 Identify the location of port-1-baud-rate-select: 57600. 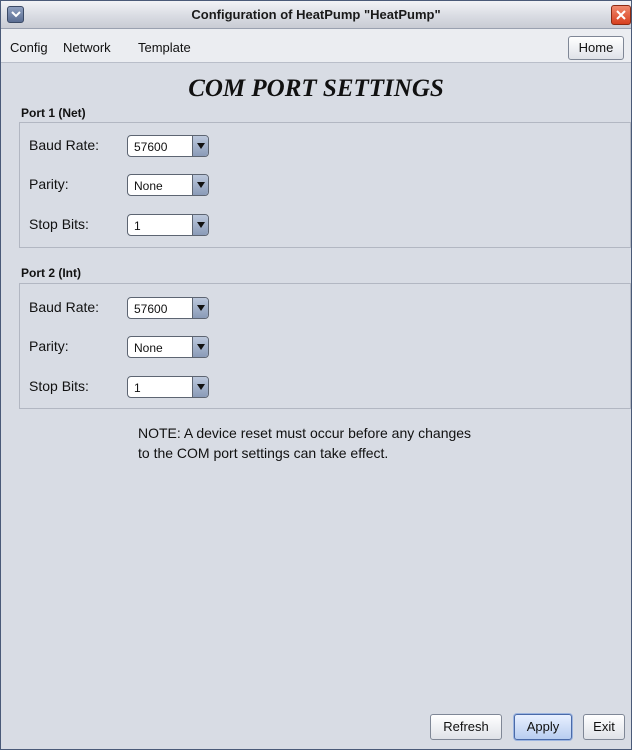
(168, 146).